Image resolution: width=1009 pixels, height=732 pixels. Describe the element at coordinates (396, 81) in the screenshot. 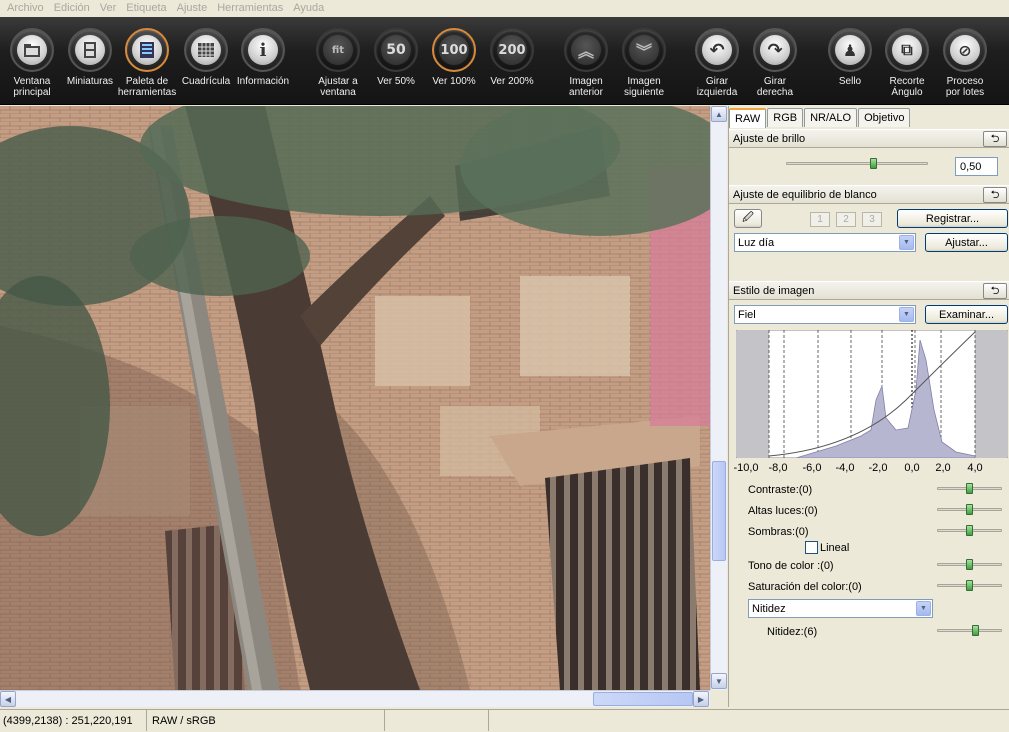

I see `zoom-50-label: Ver 50%` at that location.